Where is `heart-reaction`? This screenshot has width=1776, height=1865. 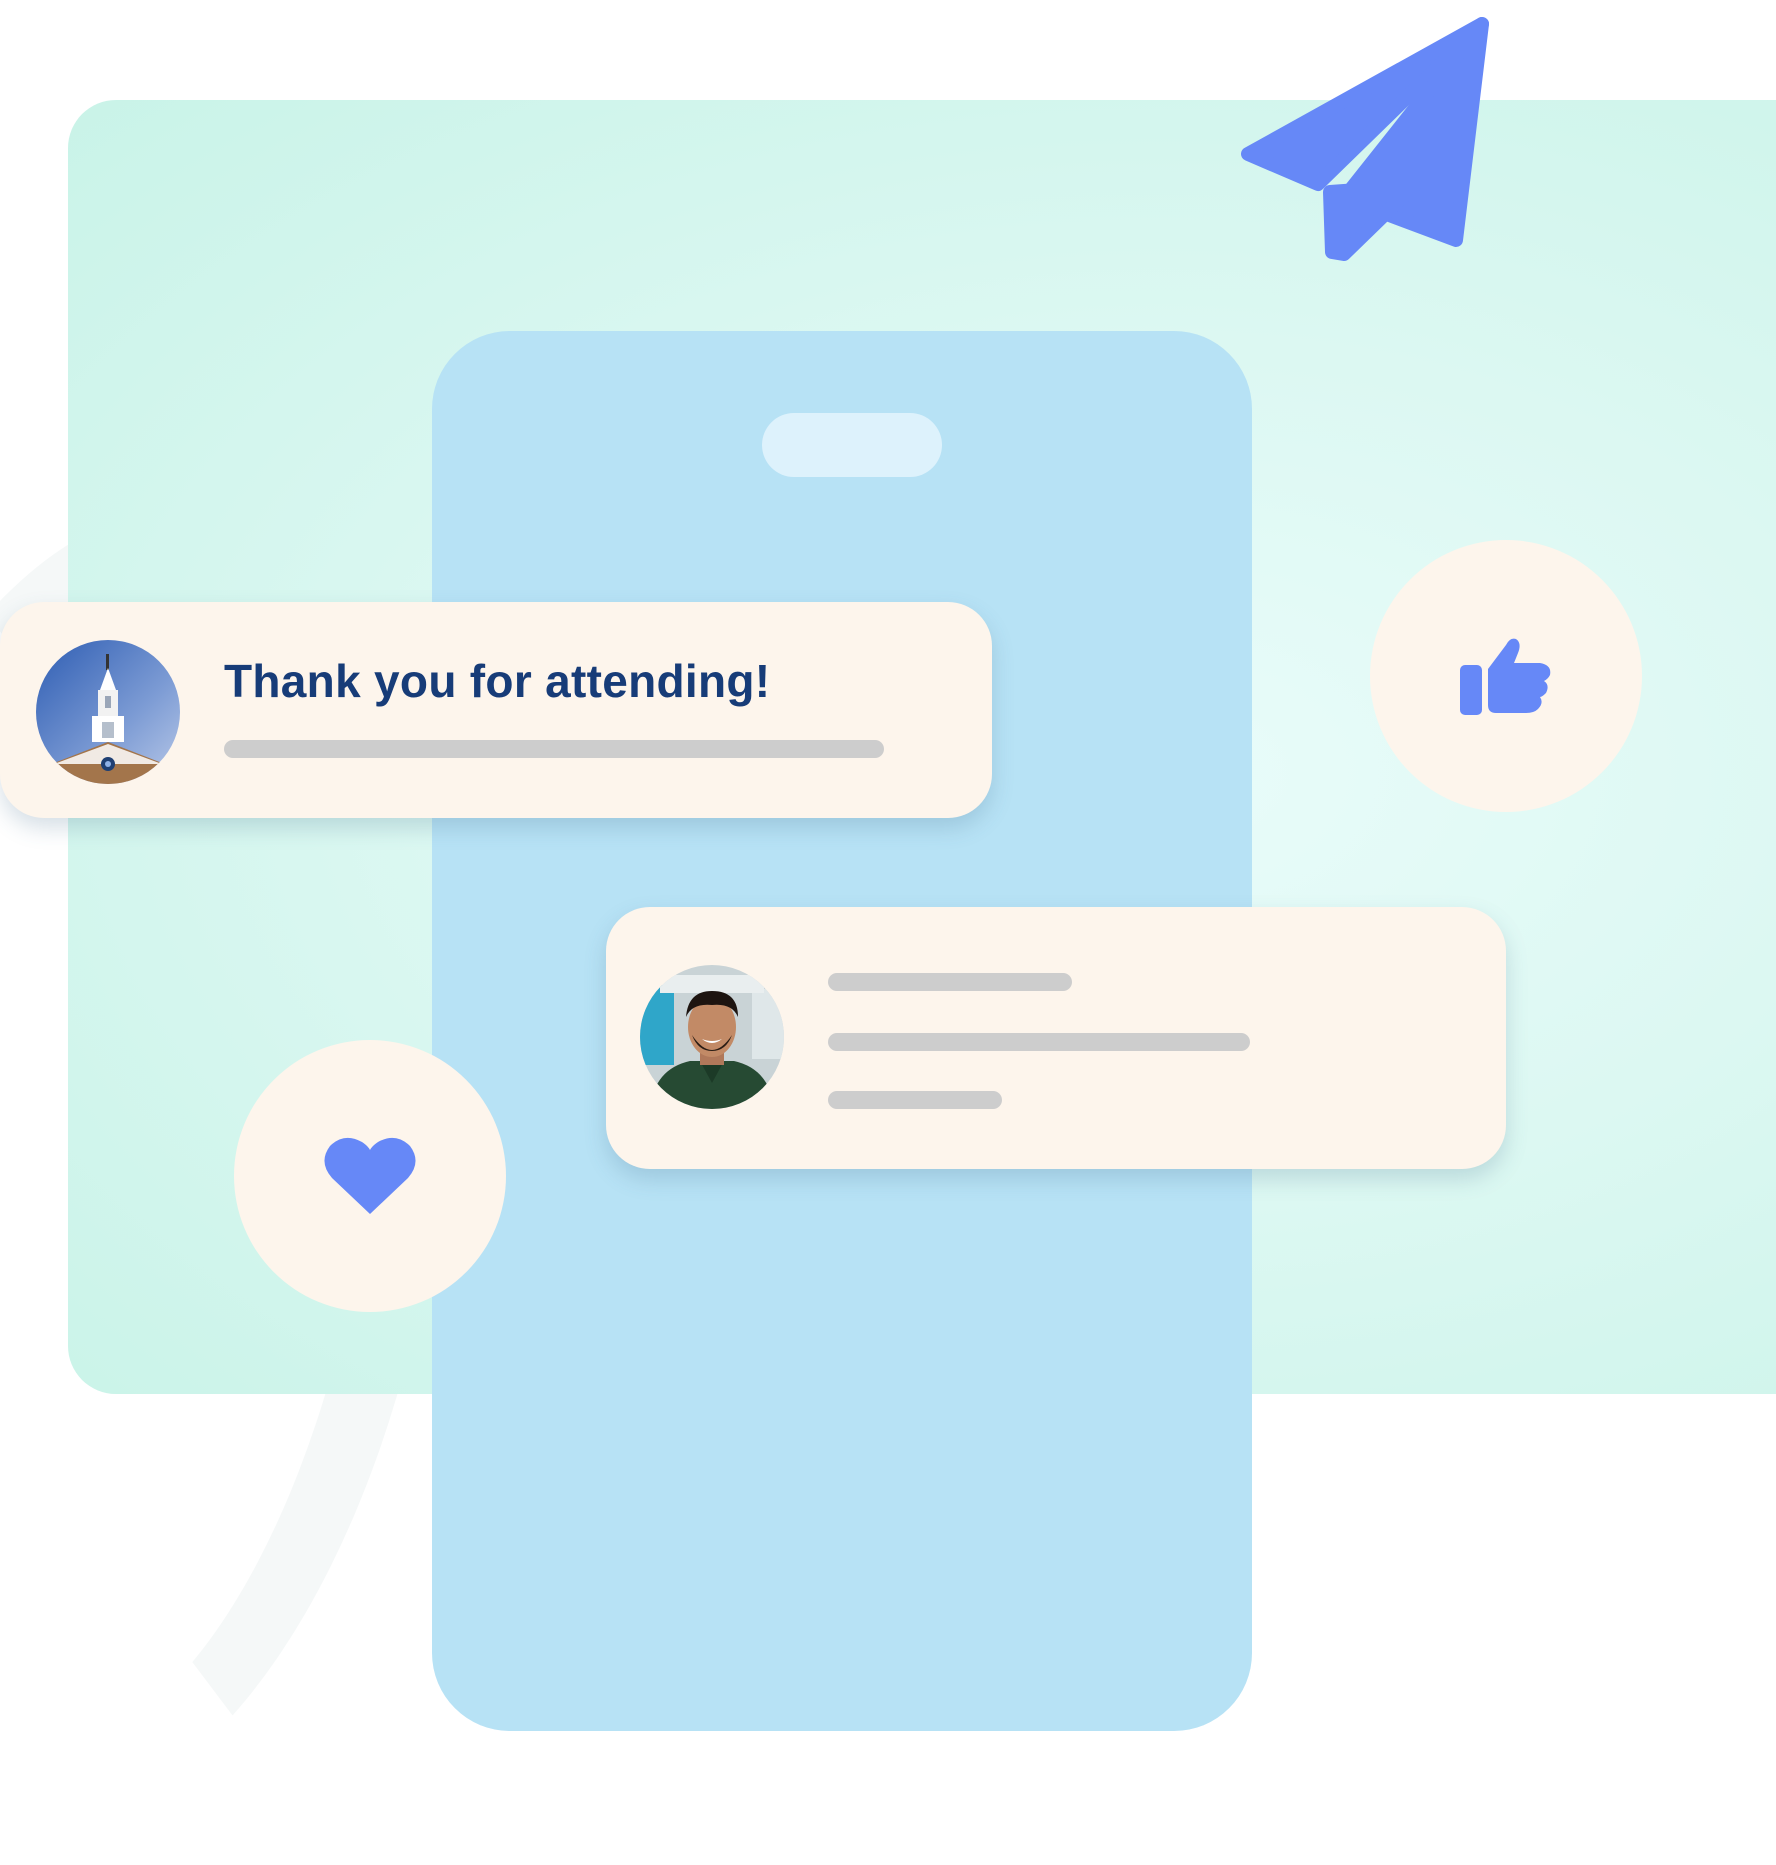
heart-reaction is located at coordinates (370, 1176).